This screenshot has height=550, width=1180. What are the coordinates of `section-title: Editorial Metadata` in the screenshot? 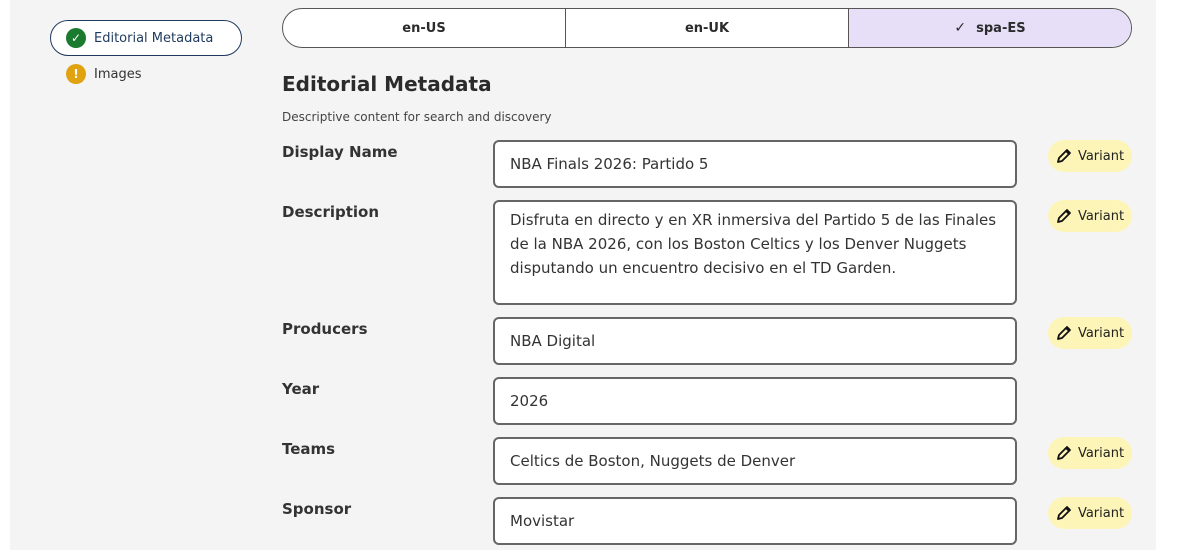 It's located at (387, 84).